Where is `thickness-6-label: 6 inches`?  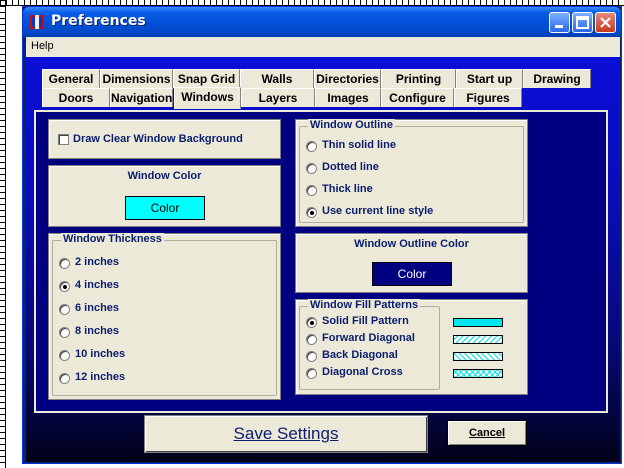
thickness-6-label: 6 inches is located at coordinates (97, 308).